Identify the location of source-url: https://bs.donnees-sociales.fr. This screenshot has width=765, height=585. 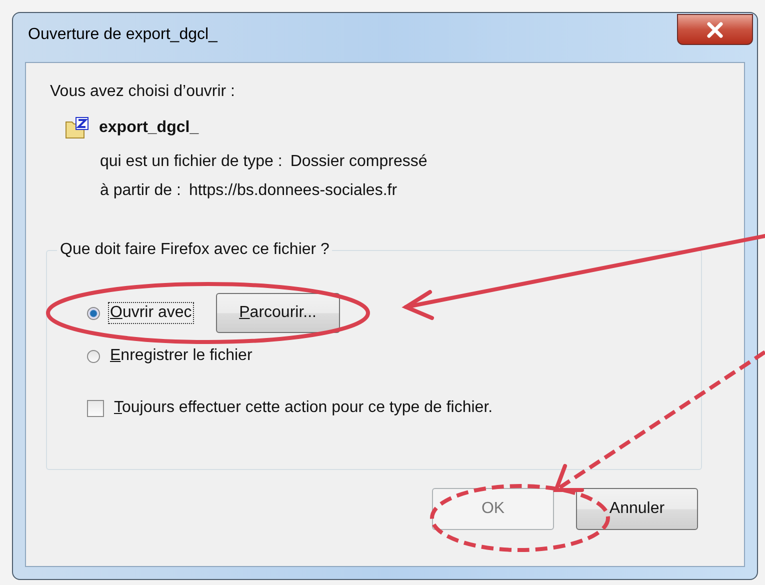
(293, 191).